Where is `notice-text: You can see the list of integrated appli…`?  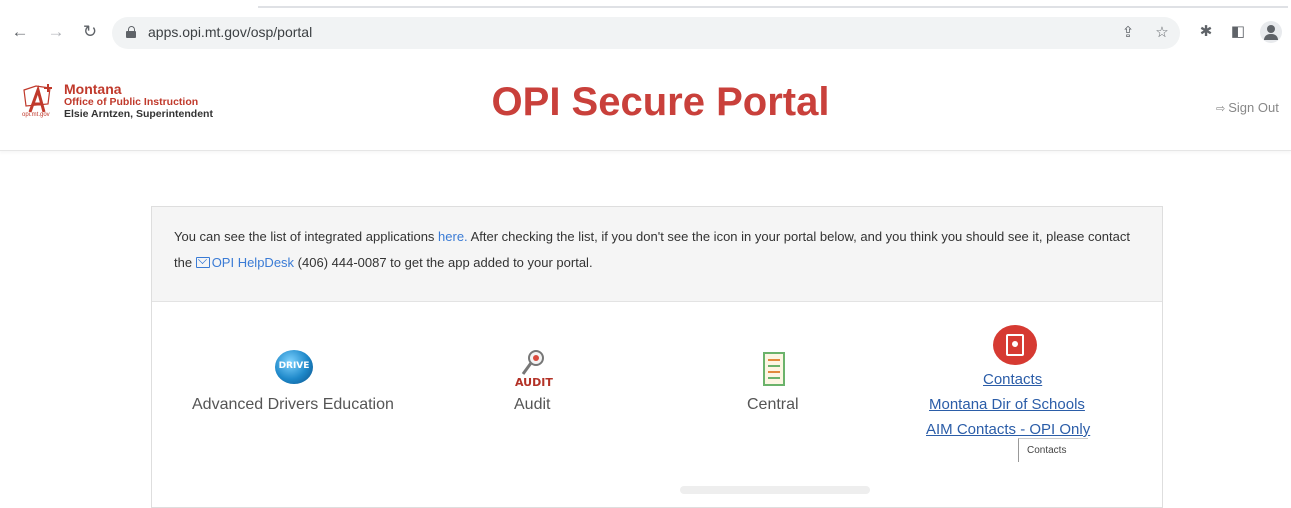
notice-text: You can see the list of integrated appli… is located at coordinates (661, 250).